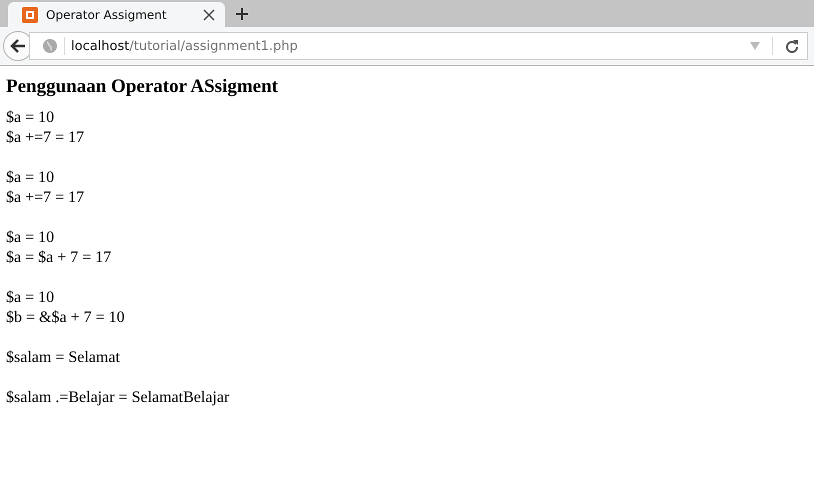 Image resolution: width=814 pixels, height=482 pixels. Describe the element at coordinates (50, 46) in the screenshot. I see `globe-icon` at that location.